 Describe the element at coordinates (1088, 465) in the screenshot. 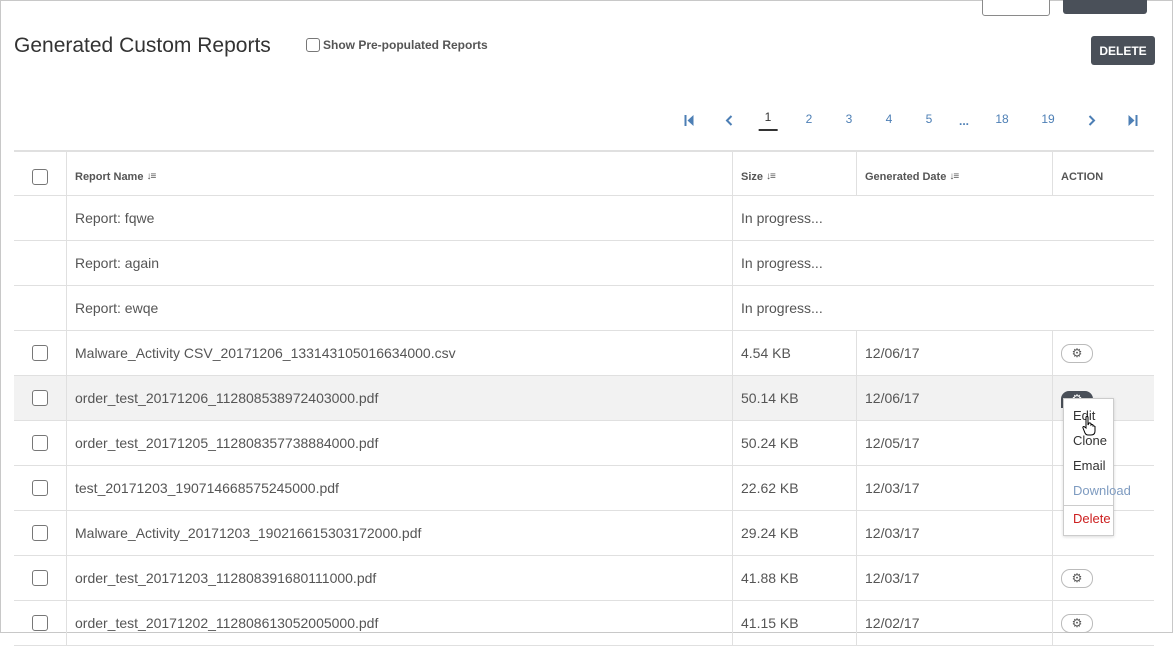

I see `menu-item-email: Email` at that location.